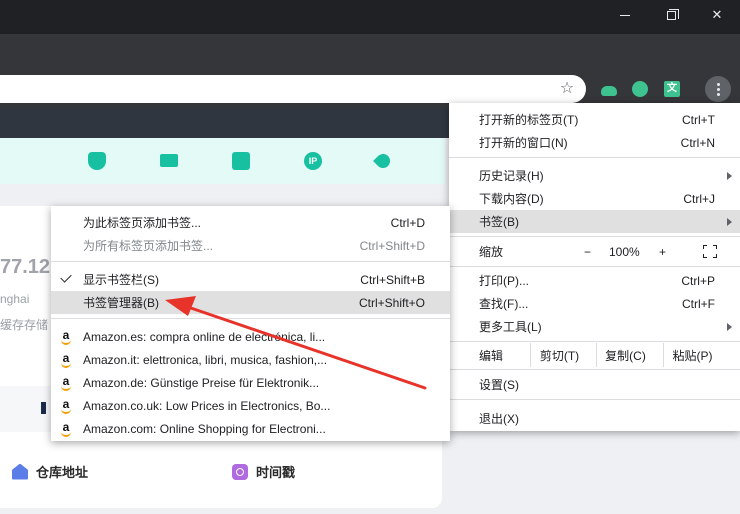 This screenshot has height=514, width=740. What do you see at coordinates (276, 472) in the screenshot?
I see `timestamp-label: 时间戳` at bounding box center [276, 472].